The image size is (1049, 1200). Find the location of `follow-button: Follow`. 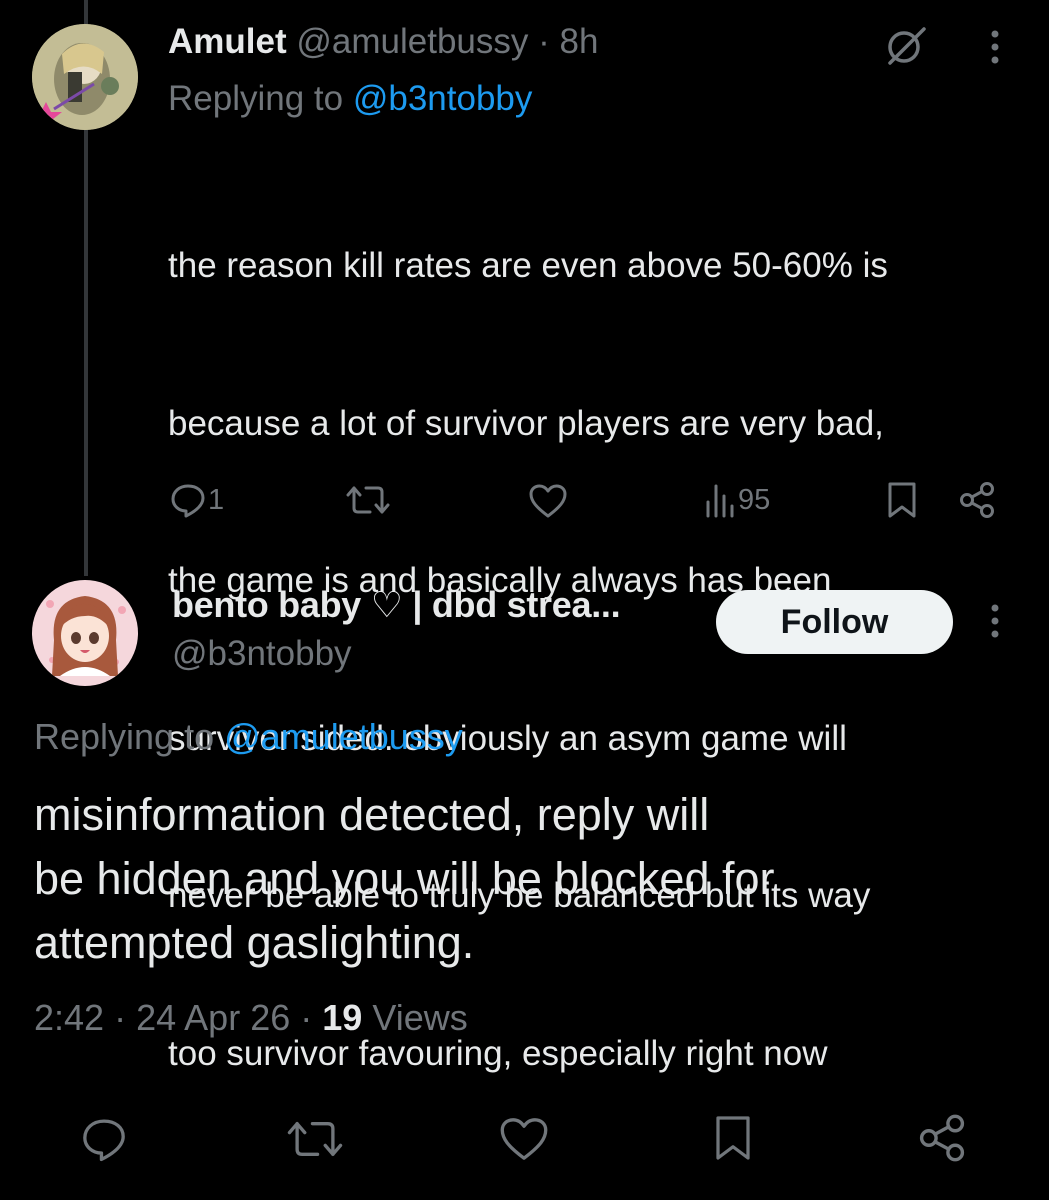

follow-button: Follow is located at coordinates (834, 622).